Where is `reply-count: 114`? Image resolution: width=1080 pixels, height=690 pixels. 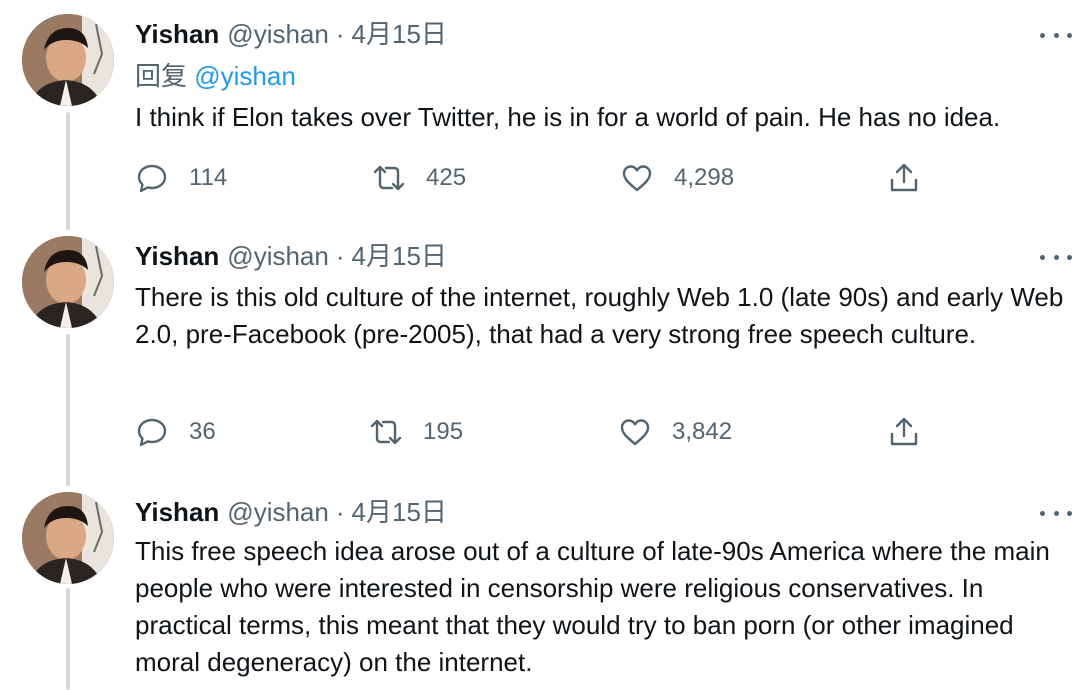 reply-count: 114 is located at coordinates (208, 177).